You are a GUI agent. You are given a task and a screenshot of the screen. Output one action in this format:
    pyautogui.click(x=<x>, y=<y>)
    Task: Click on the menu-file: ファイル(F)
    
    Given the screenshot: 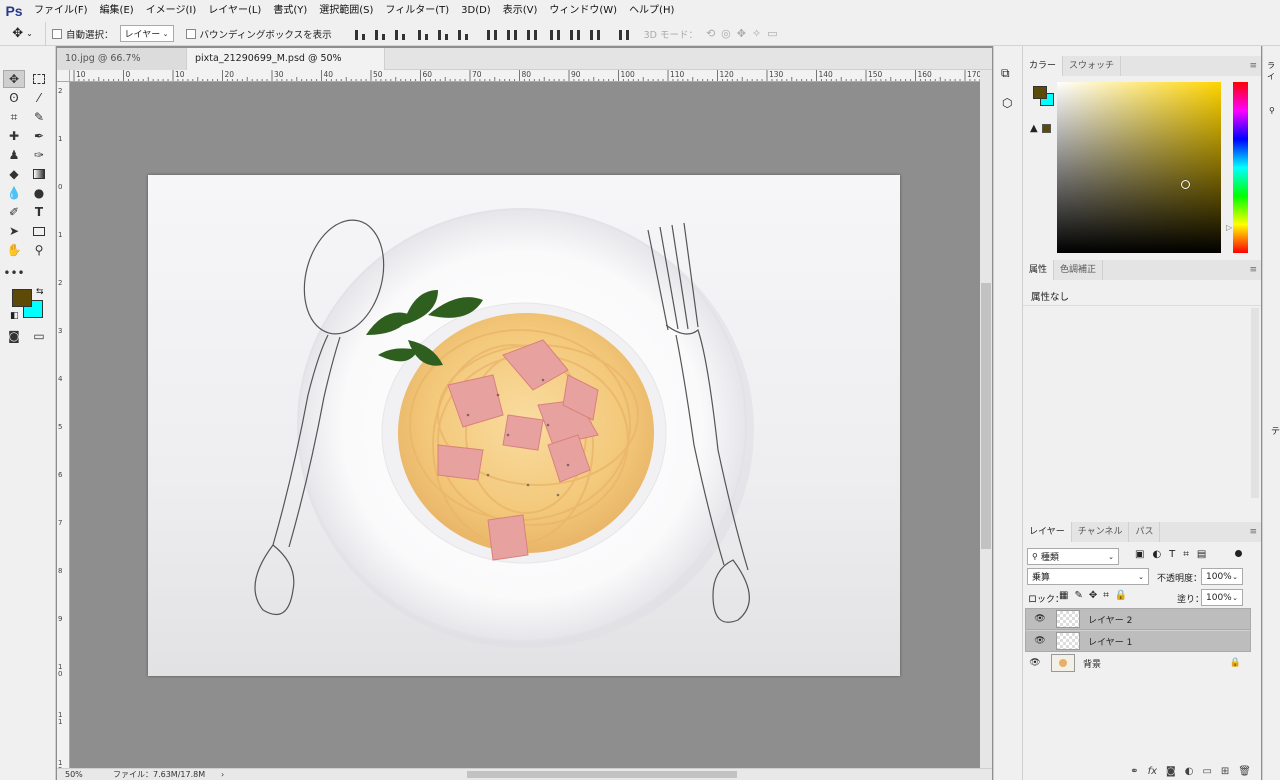 What is the action you would take?
    pyautogui.click(x=61, y=11)
    